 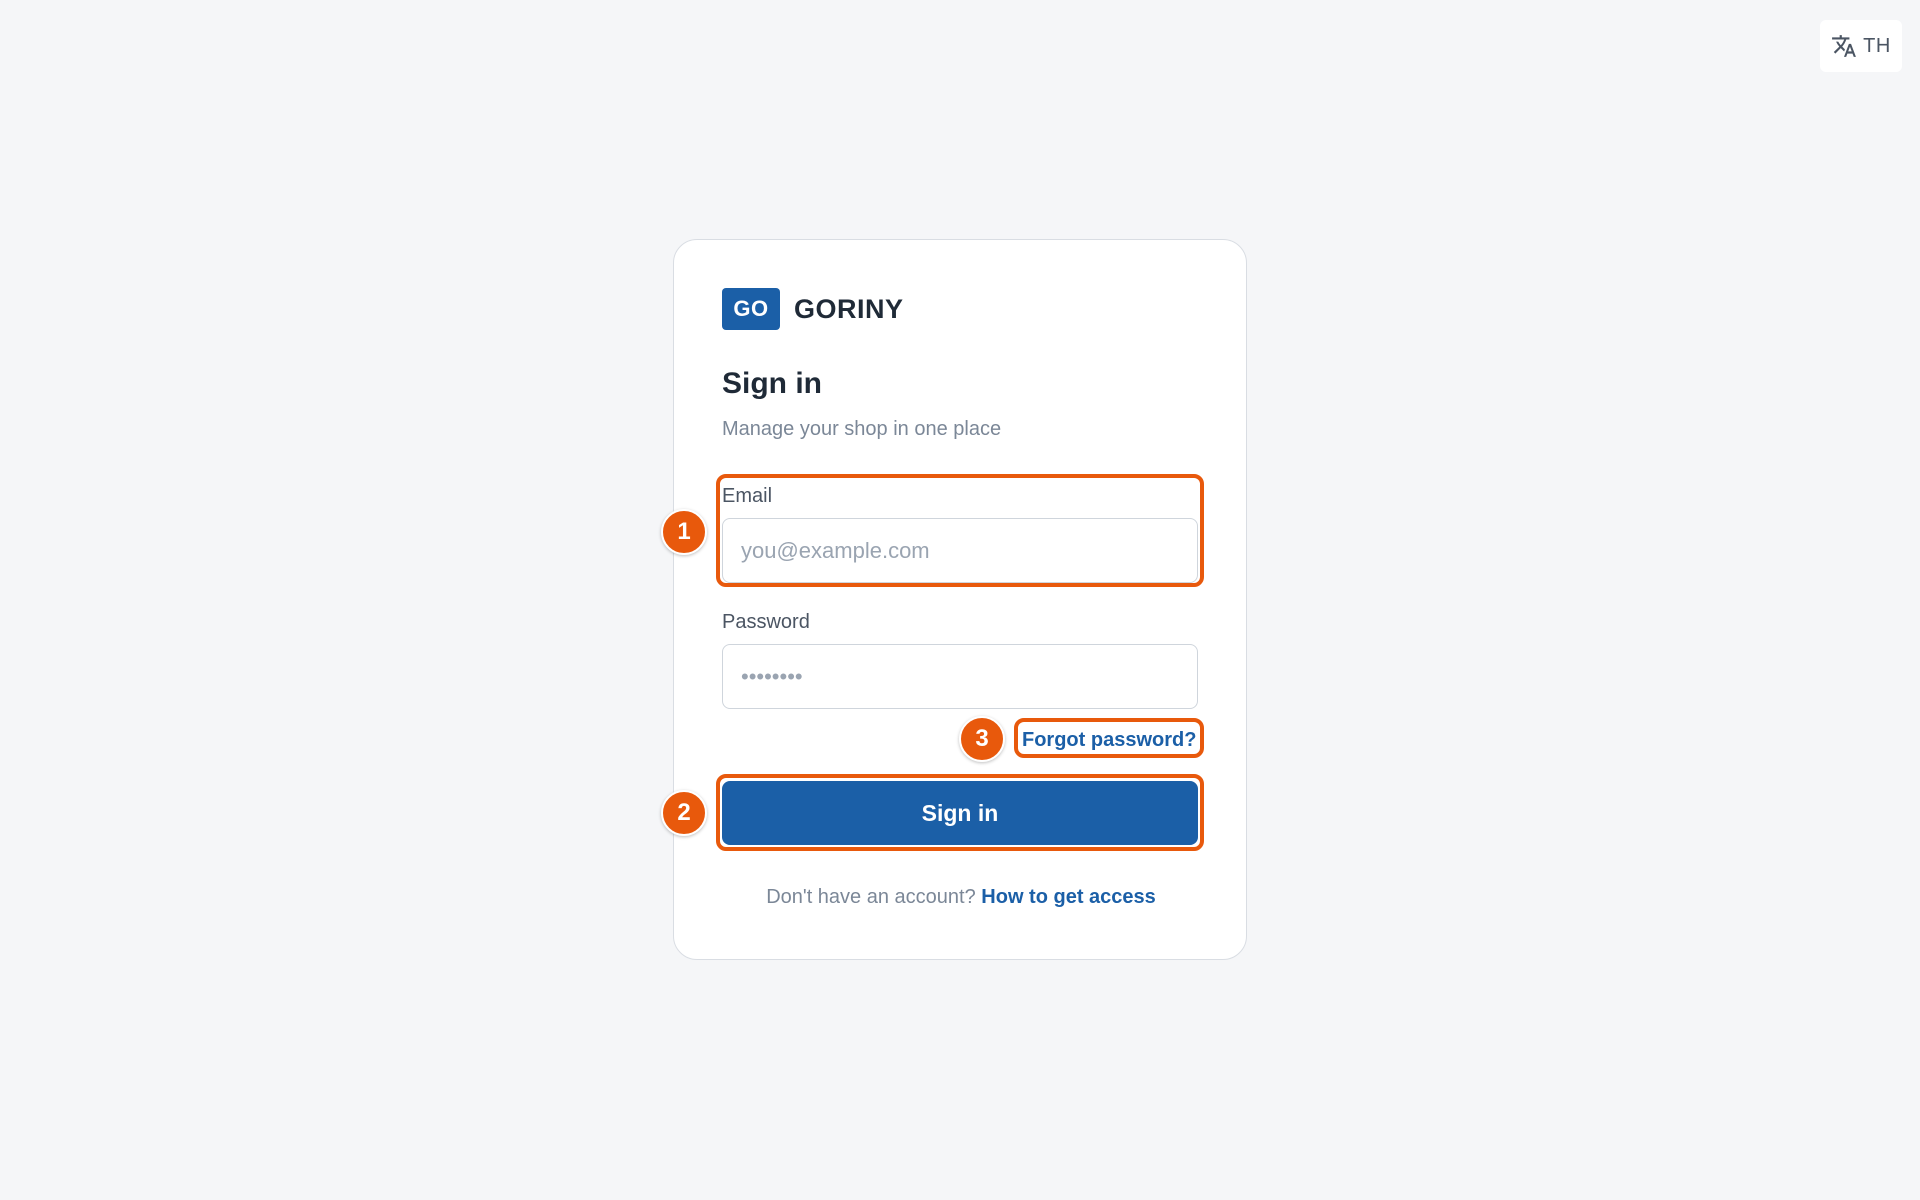 What do you see at coordinates (1877, 45) in the screenshot?
I see `language-code: TH` at bounding box center [1877, 45].